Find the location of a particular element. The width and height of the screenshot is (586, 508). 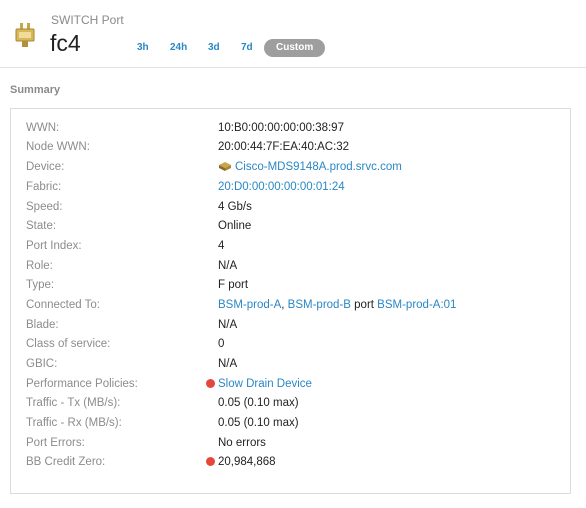

class-of-service-label: Class of service: is located at coordinates (68, 344).